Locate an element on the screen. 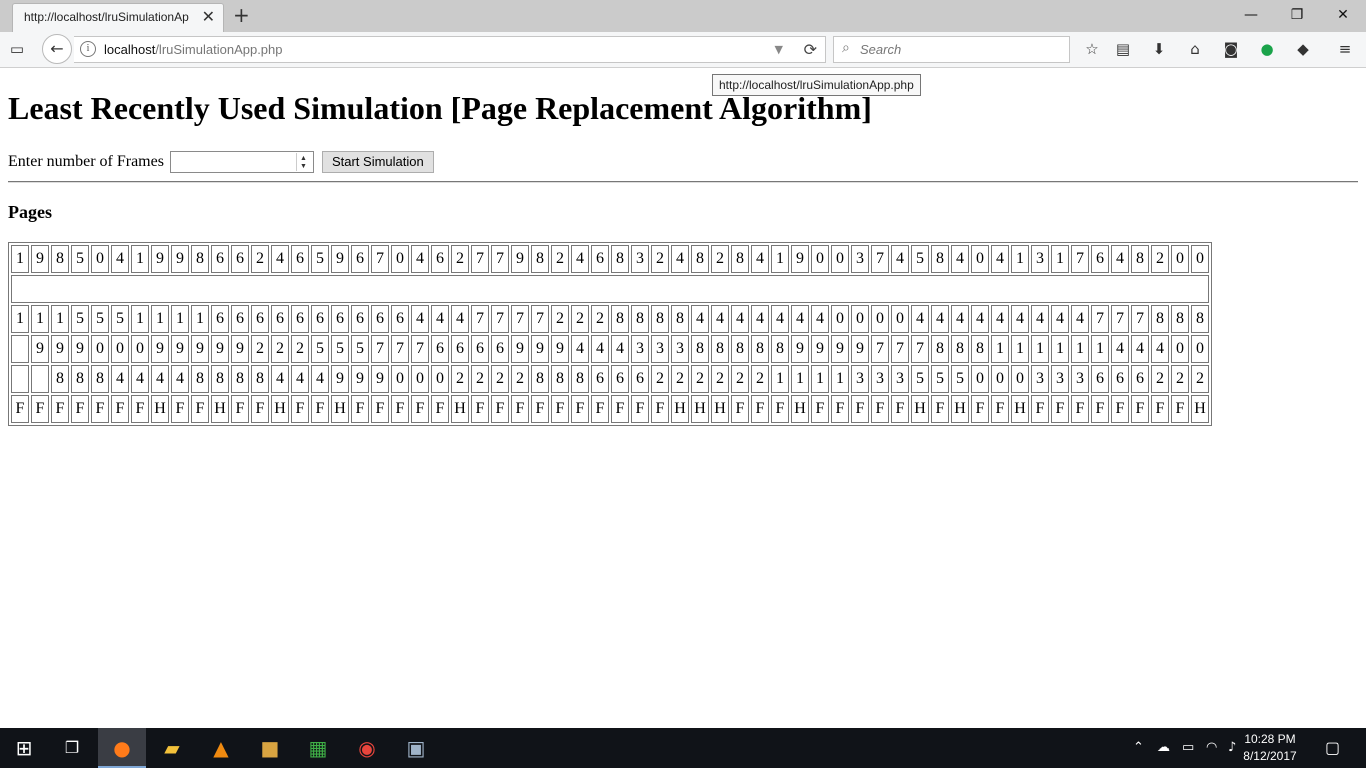 The width and height of the screenshot is (1366, 768). url-bar: i localhost/lruSimulationApp.php ▼ ⟳ is located at coordinates (450, 49).